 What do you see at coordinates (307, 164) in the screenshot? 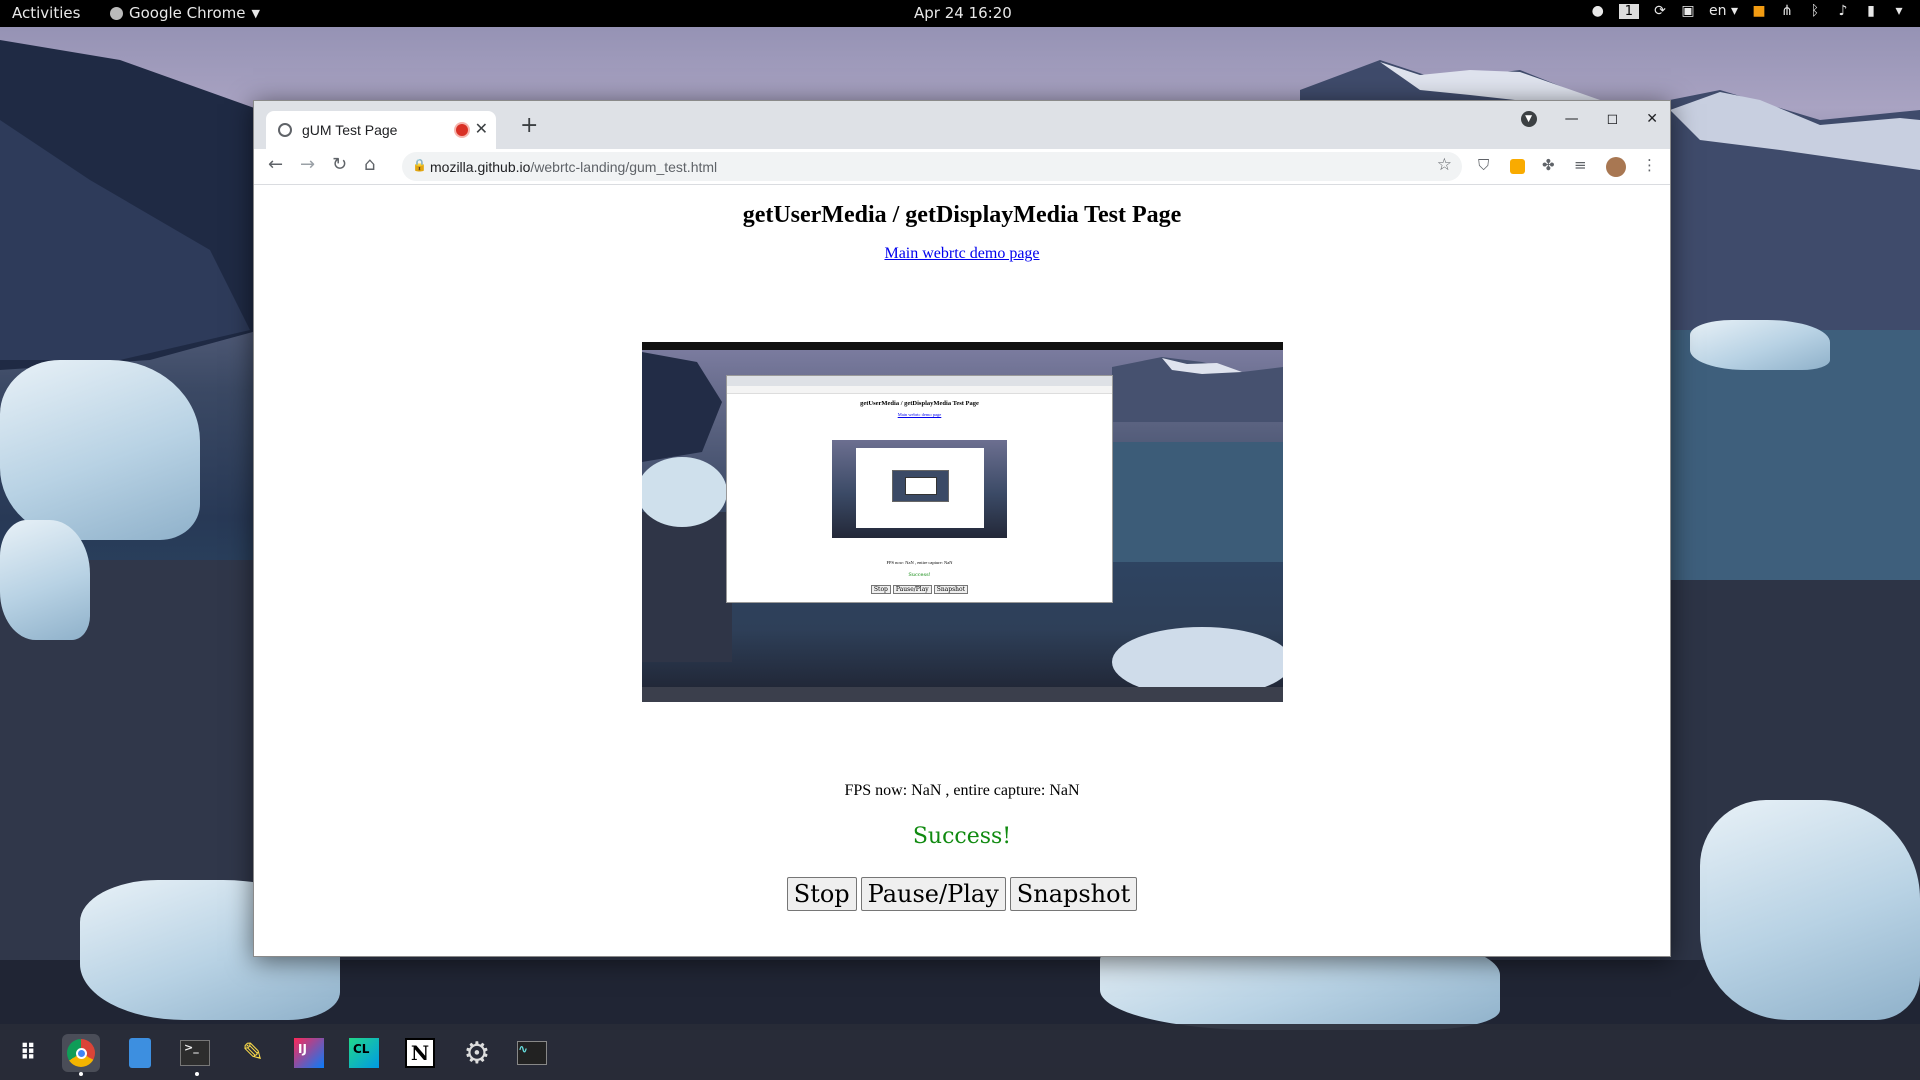
I see `forward-button: →` at bounding box center [307, 164].